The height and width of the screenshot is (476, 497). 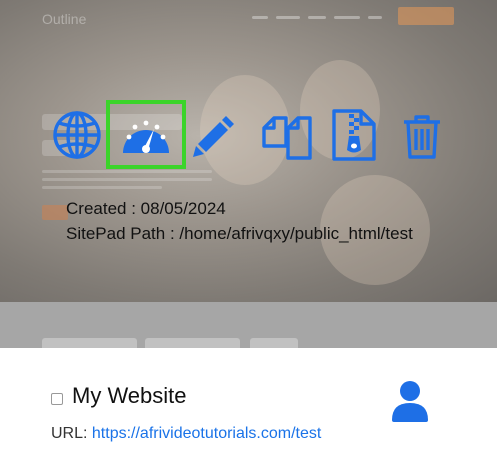 What do you see at coordinates (77, 135) in the screenshot?
I see `globe-icon` at bounding box center [77, 135].